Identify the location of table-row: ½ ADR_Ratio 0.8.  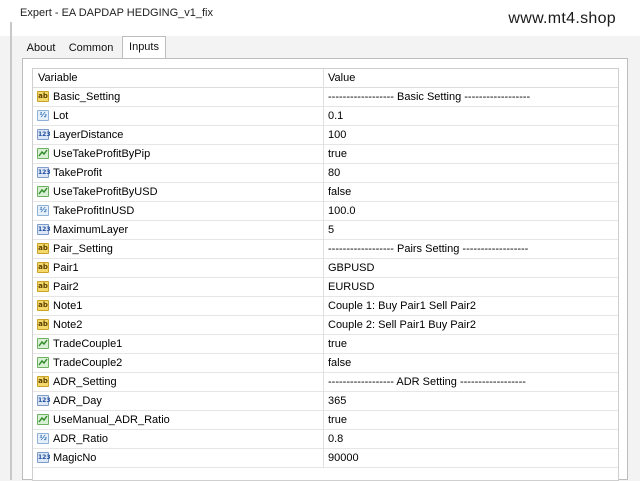
(325, 439).